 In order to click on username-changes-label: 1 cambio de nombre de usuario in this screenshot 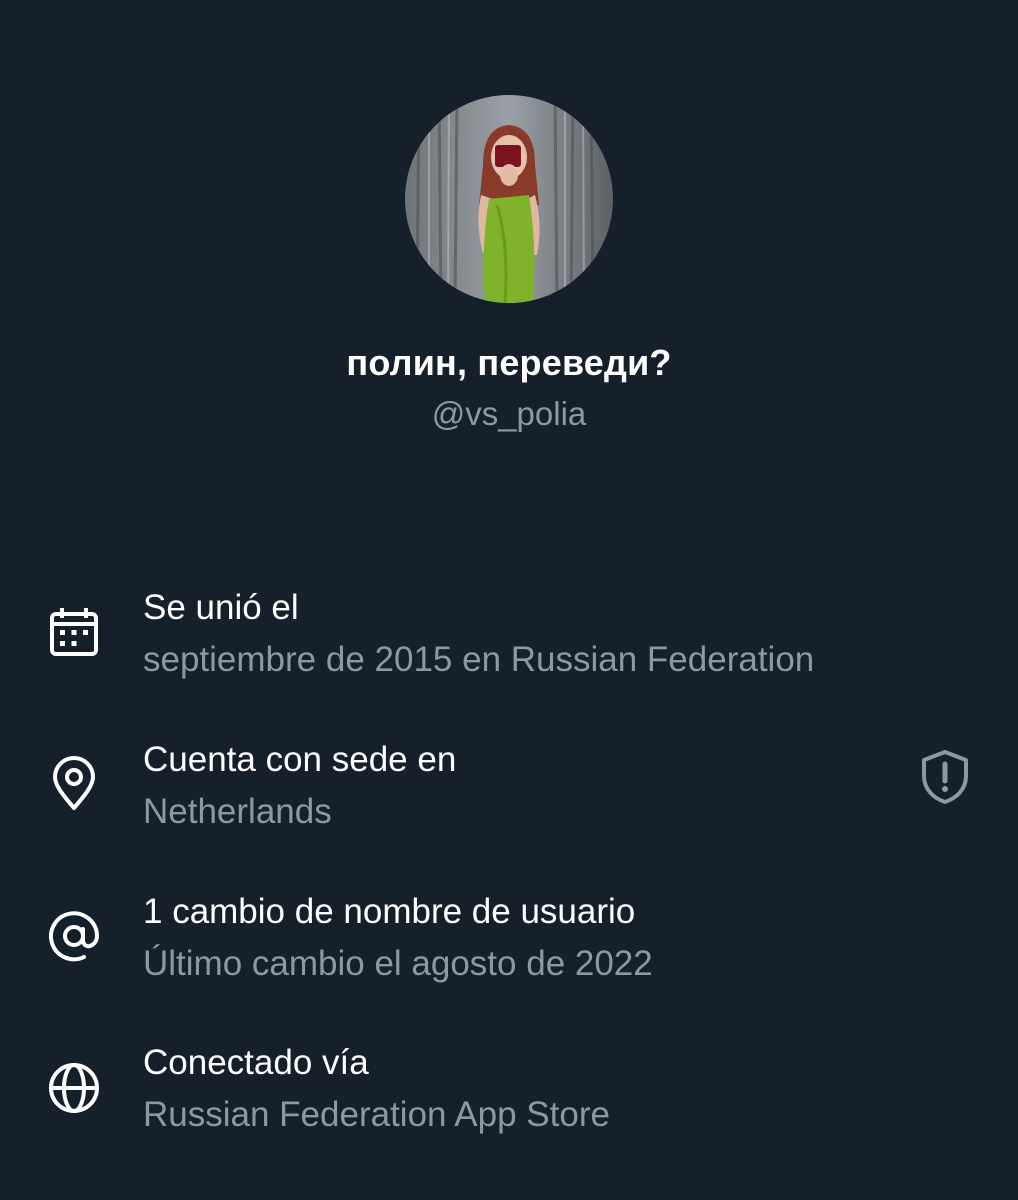, I will do `click(389, 911)`.